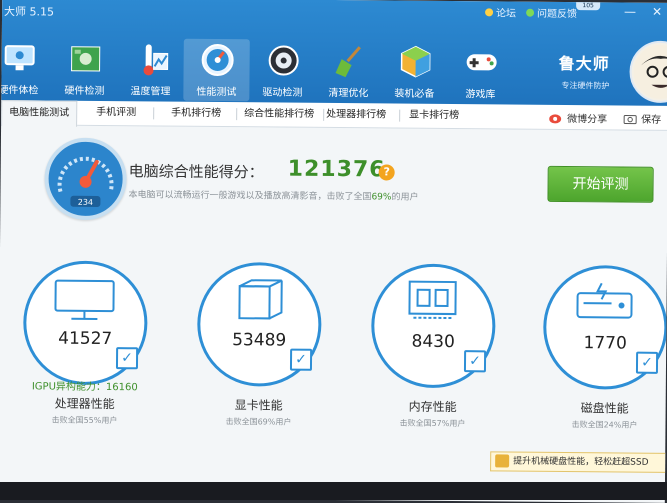 This screenshot has height=503, width=667. I want to click on start-evaluation-button: 开始评测, so click(600, 184).